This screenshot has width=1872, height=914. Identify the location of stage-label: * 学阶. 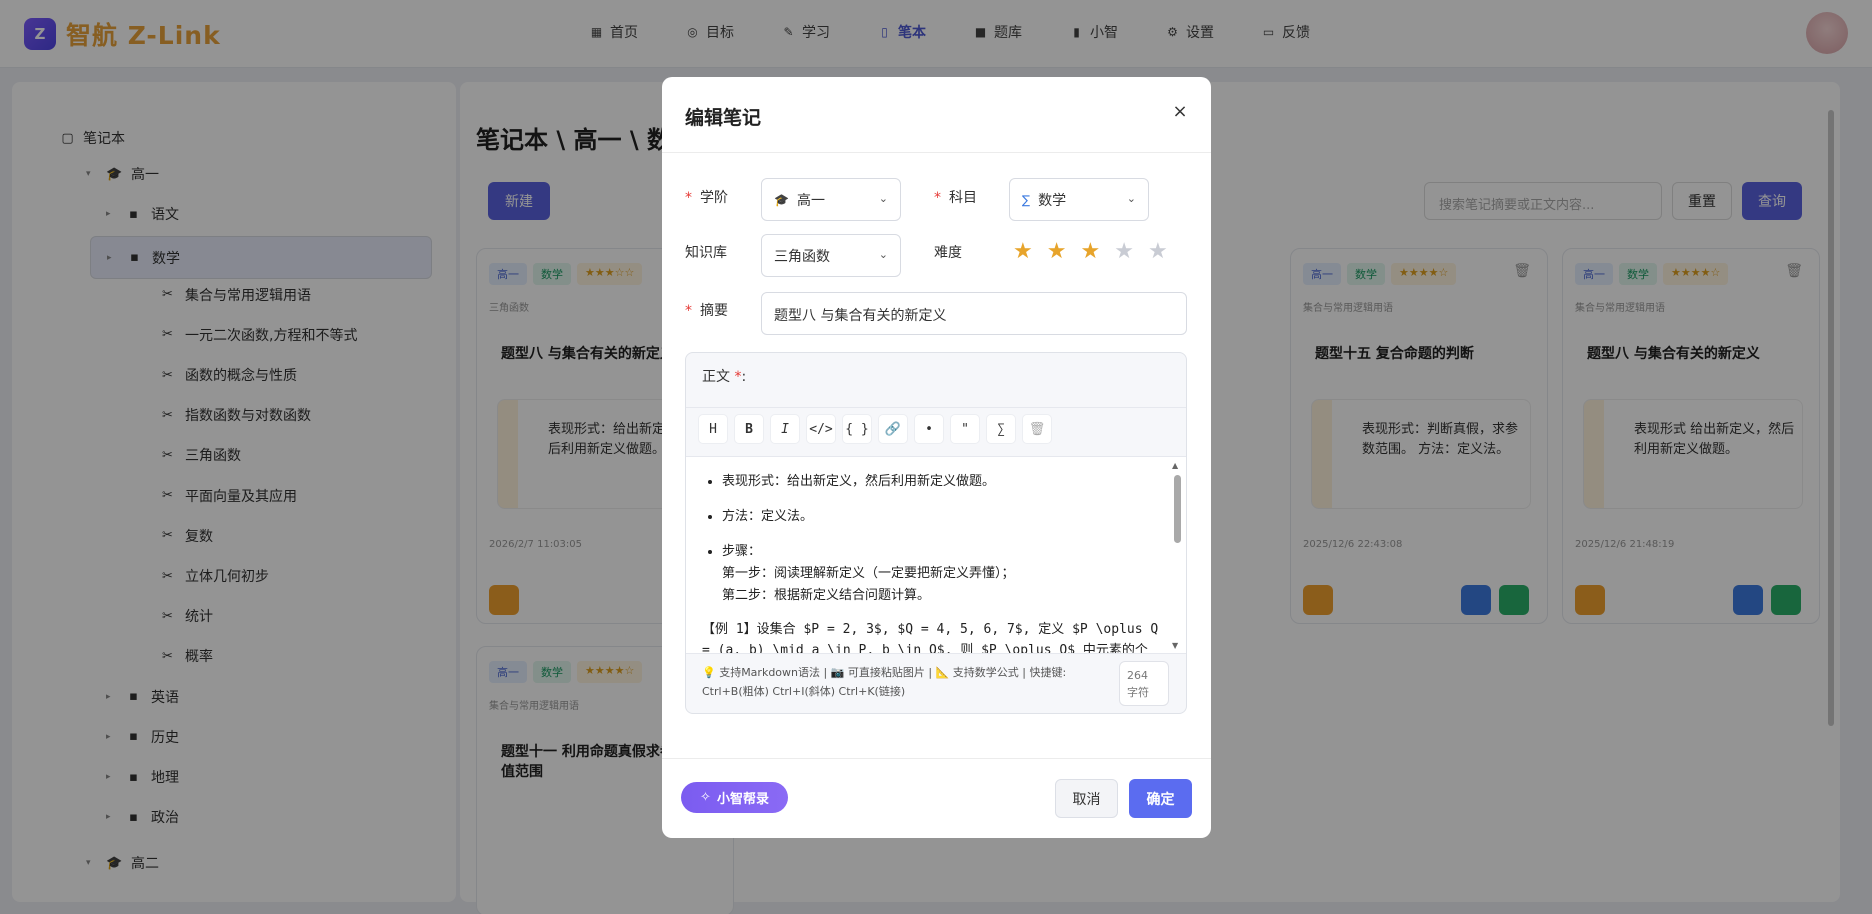
(706, 198).